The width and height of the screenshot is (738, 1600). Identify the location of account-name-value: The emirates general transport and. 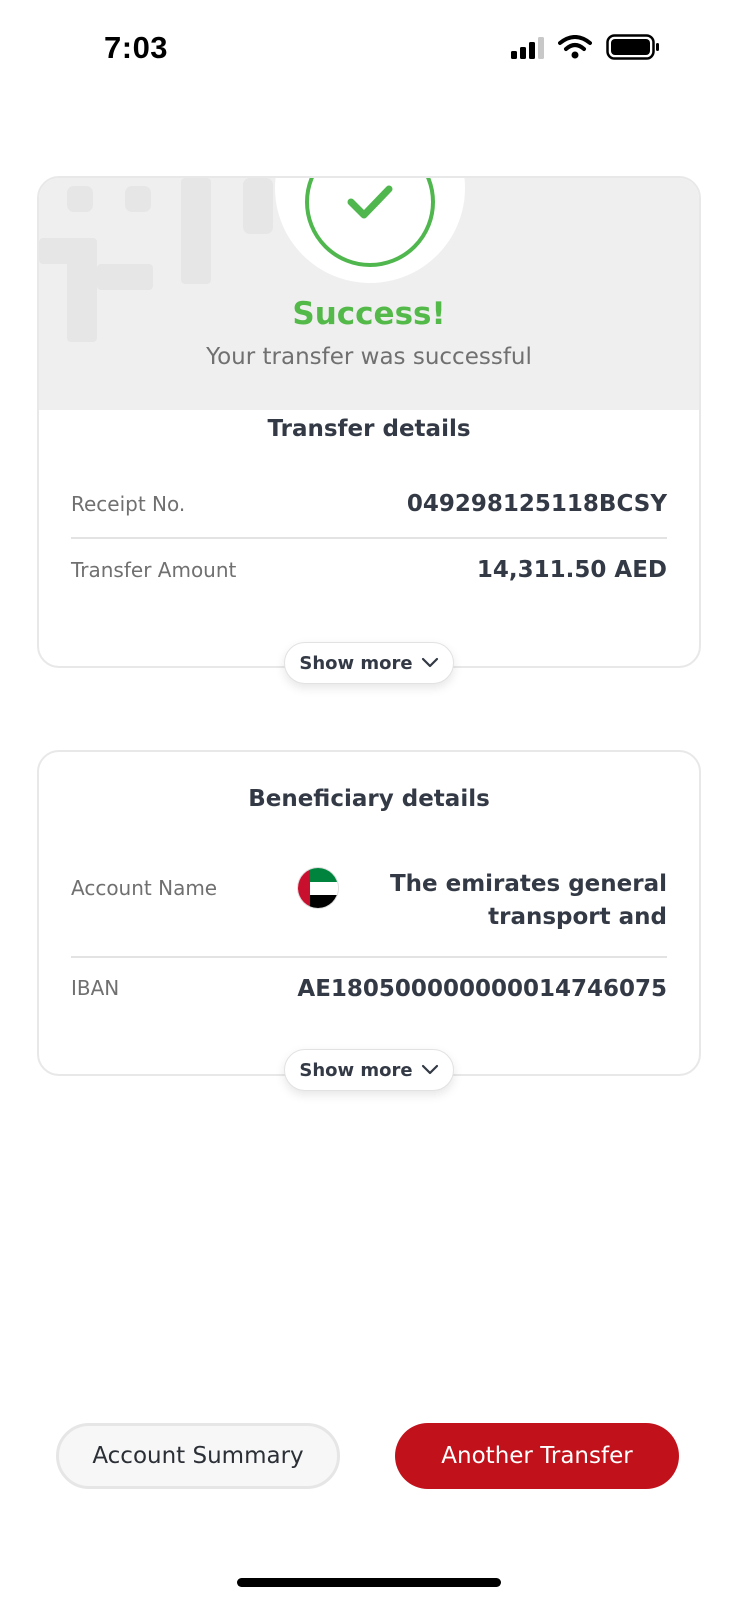
(528, 900).